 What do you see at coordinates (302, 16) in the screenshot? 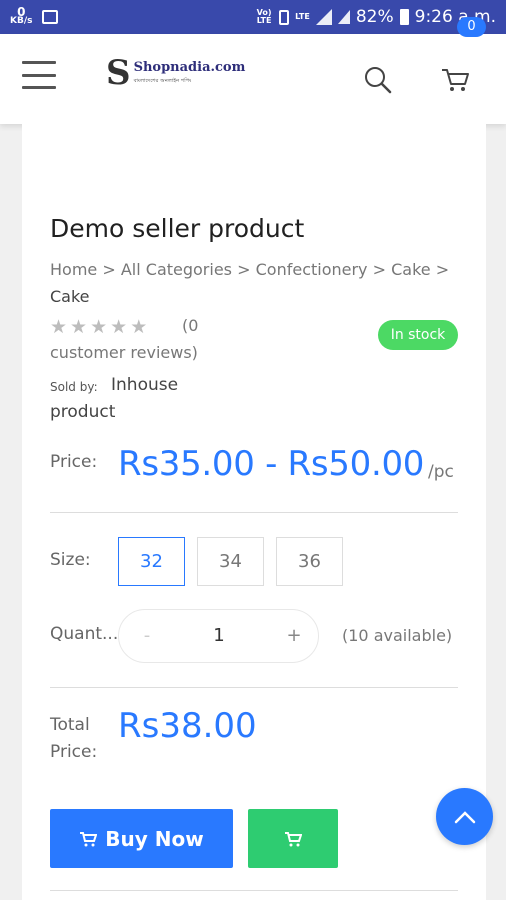
I see `lte-indicator: LTE` at bounding box center [302, 16].